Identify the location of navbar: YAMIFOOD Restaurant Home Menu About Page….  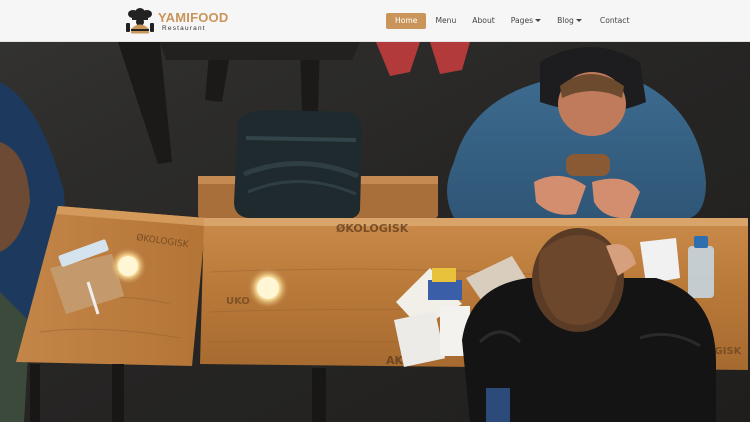
(375, 21).